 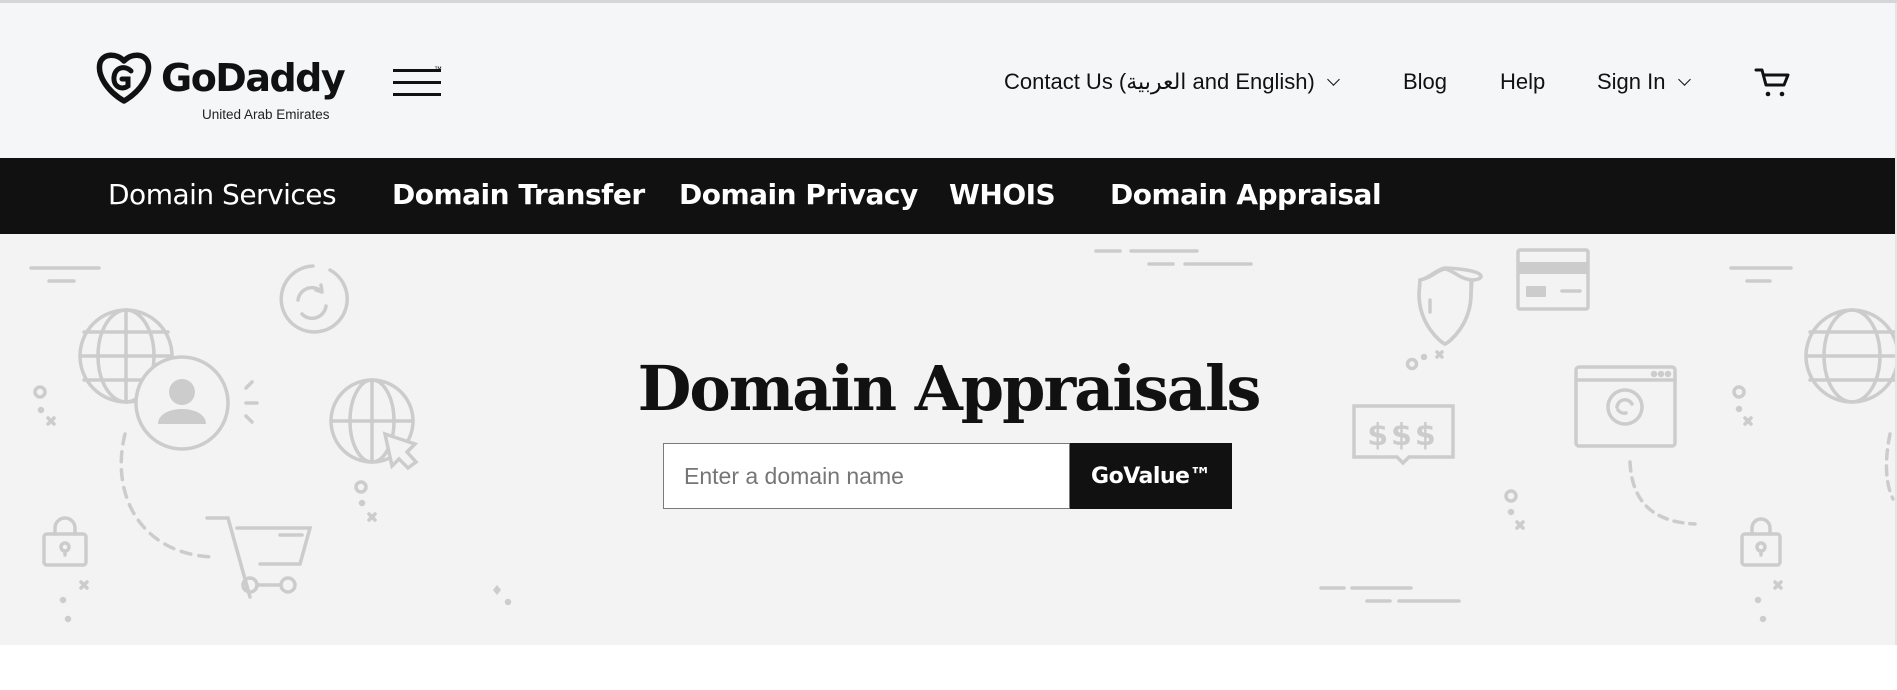 What do you see at coordinates (1553, 279) in the screenshot?
I see `credit-card-icon` at bounding box center [1553, 279].